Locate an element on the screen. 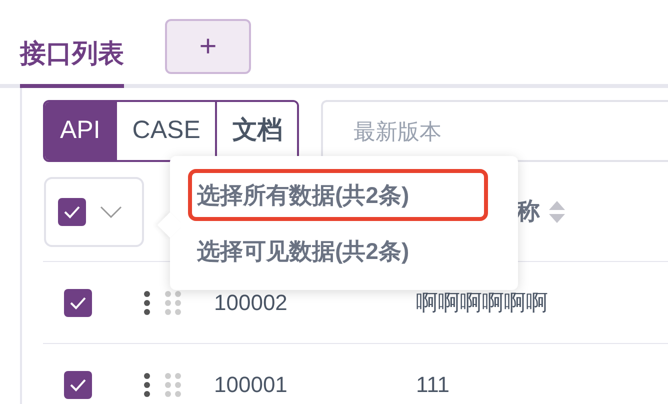 Image resolution: width=668 pixels, height=404 pixels. menu-item: 选择所有数据(共2条) is located at coordinates (338, 194).